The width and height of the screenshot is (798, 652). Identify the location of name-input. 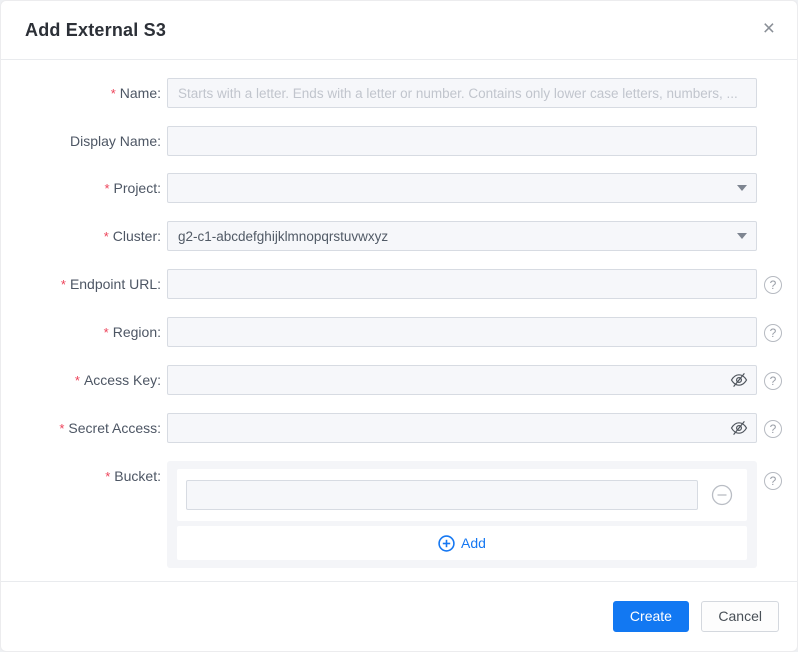
(462, 93).